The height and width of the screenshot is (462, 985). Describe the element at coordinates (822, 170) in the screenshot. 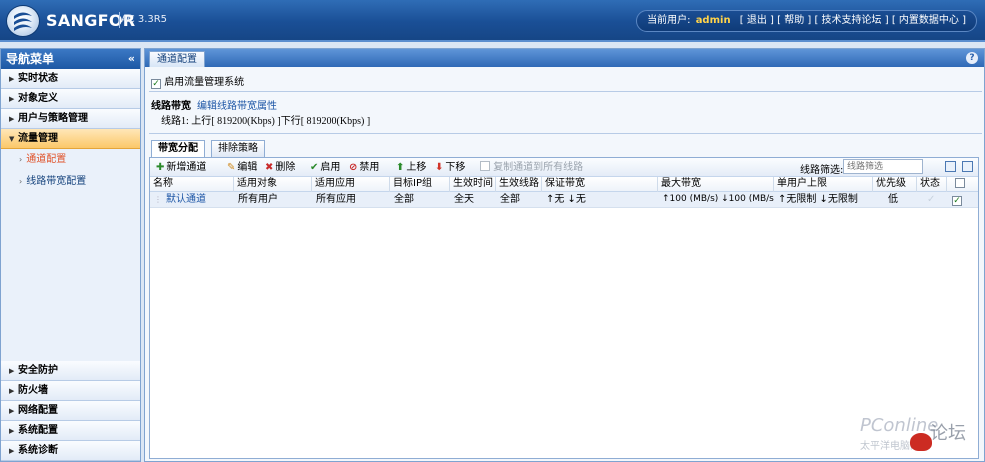

I see `line-filter-label: 线路筛选:` at that location.